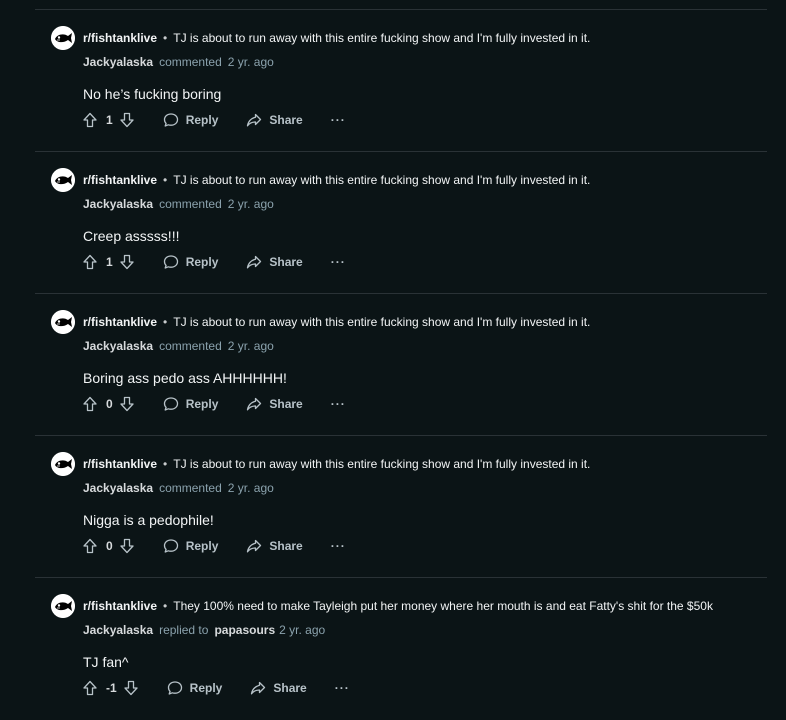 The image size is (786, 720). What do you see at coordinates (184, 630) in the screenshot?
I see `comment-action: replied to` at bounding box center [184, 630].